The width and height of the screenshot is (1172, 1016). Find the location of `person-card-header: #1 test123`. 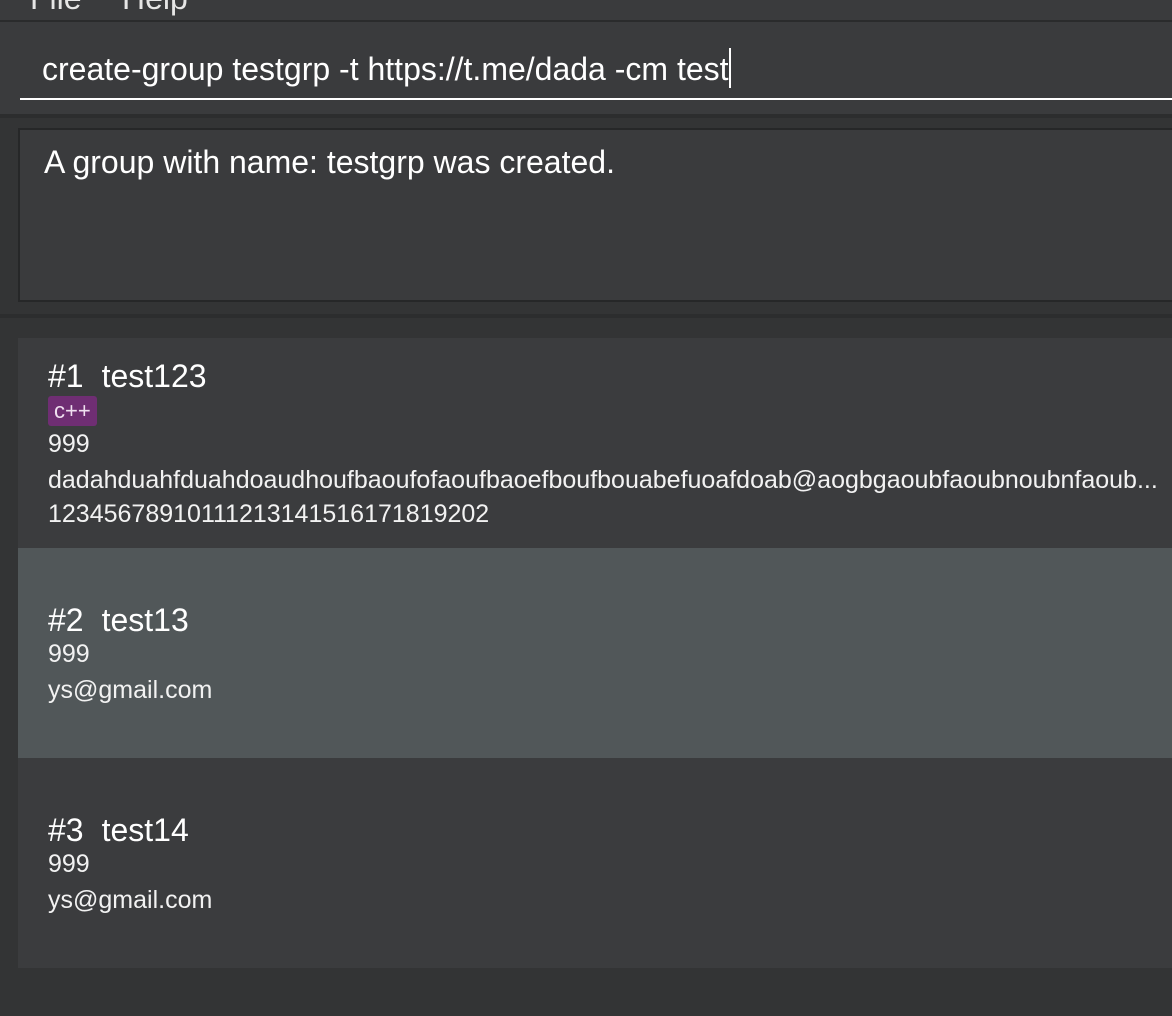

person-card-header: #1 test123 is located at coordinates (127, 376).